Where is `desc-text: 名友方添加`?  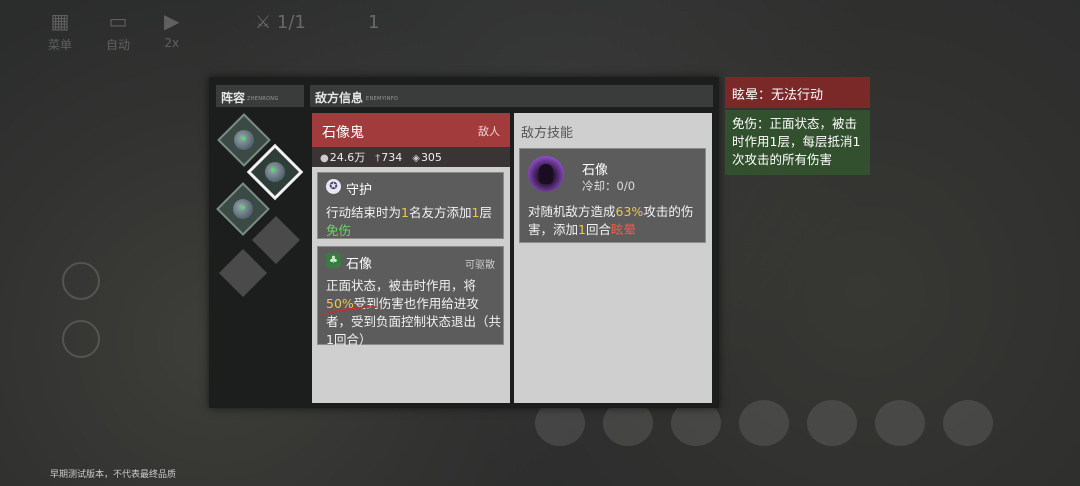 desc-text: 名友方添加 is located at coordinates (440, 212).